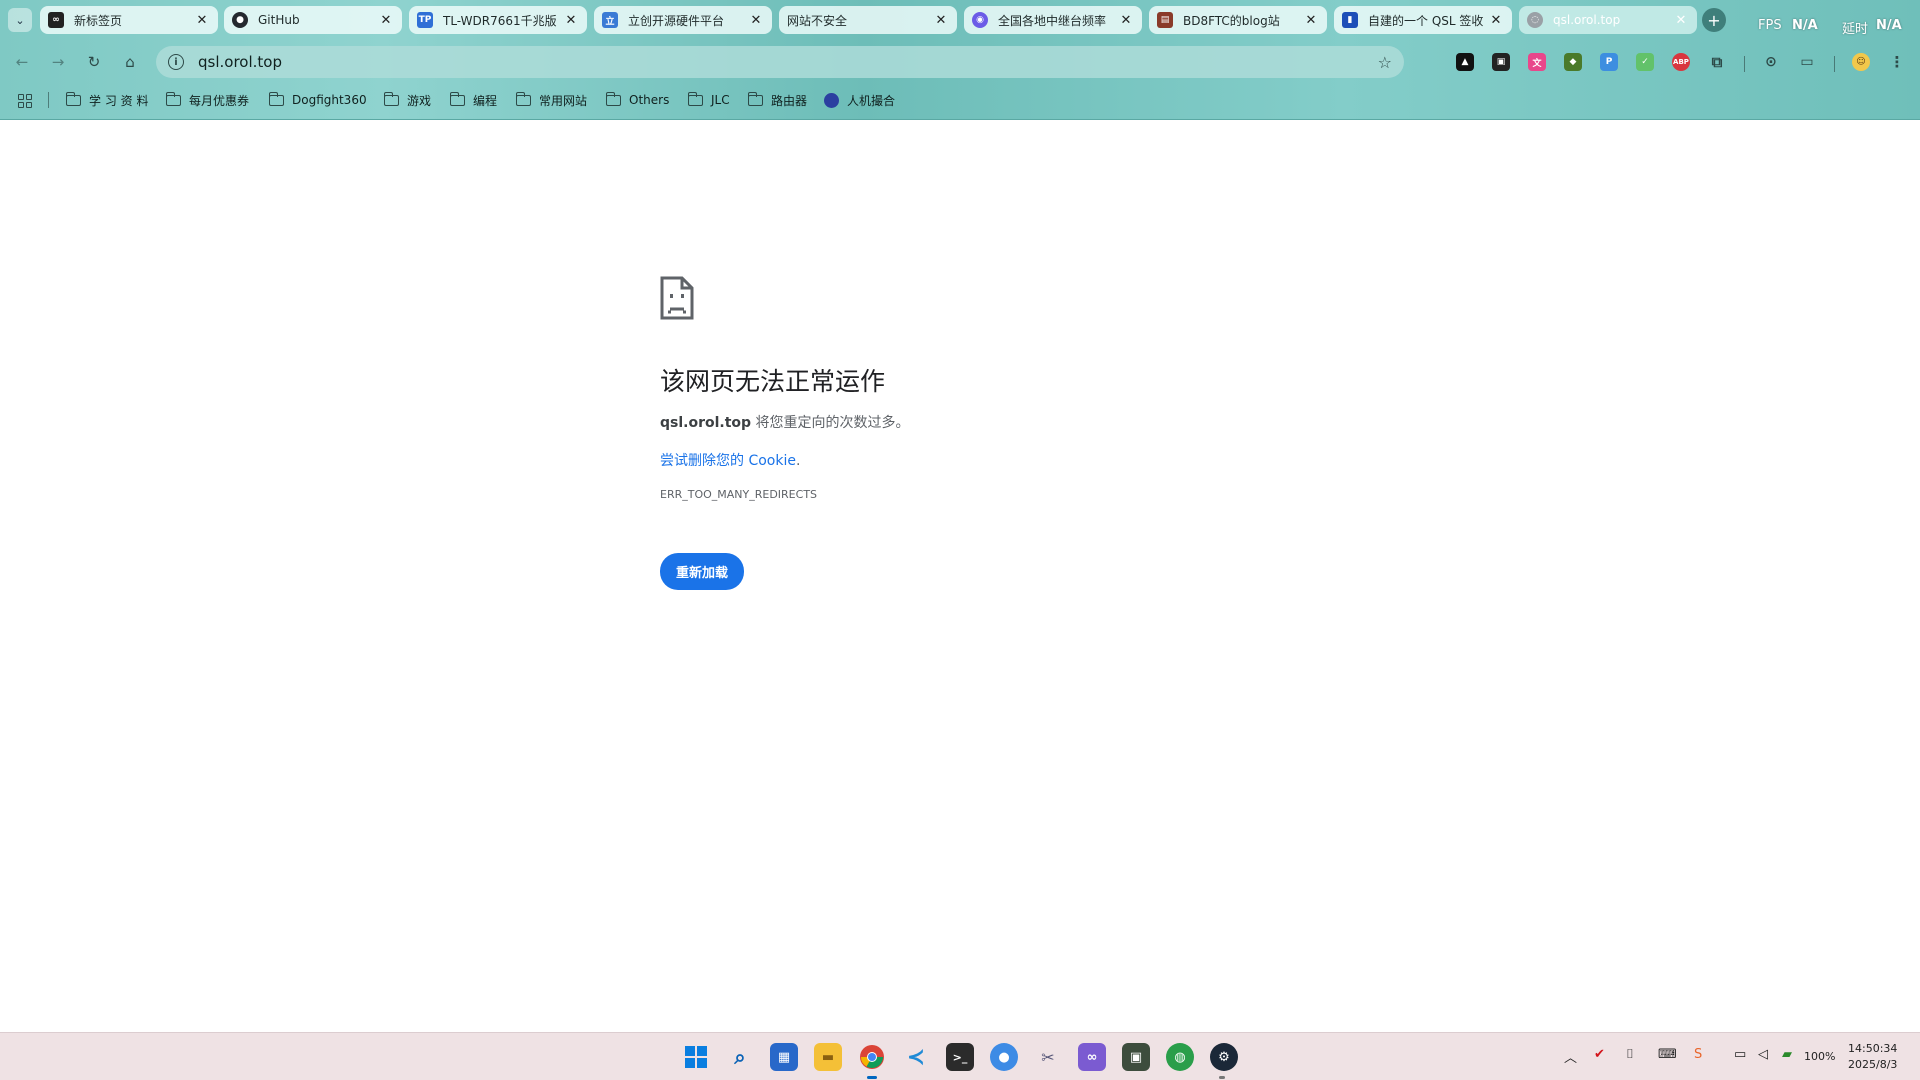 The width and height of the screenshot is (1920, 1080). What do you see at coordinates (1224, 1057) in the screenshot?
I see `steam-icon: ⚙` at bounding box center [1224, 1057].